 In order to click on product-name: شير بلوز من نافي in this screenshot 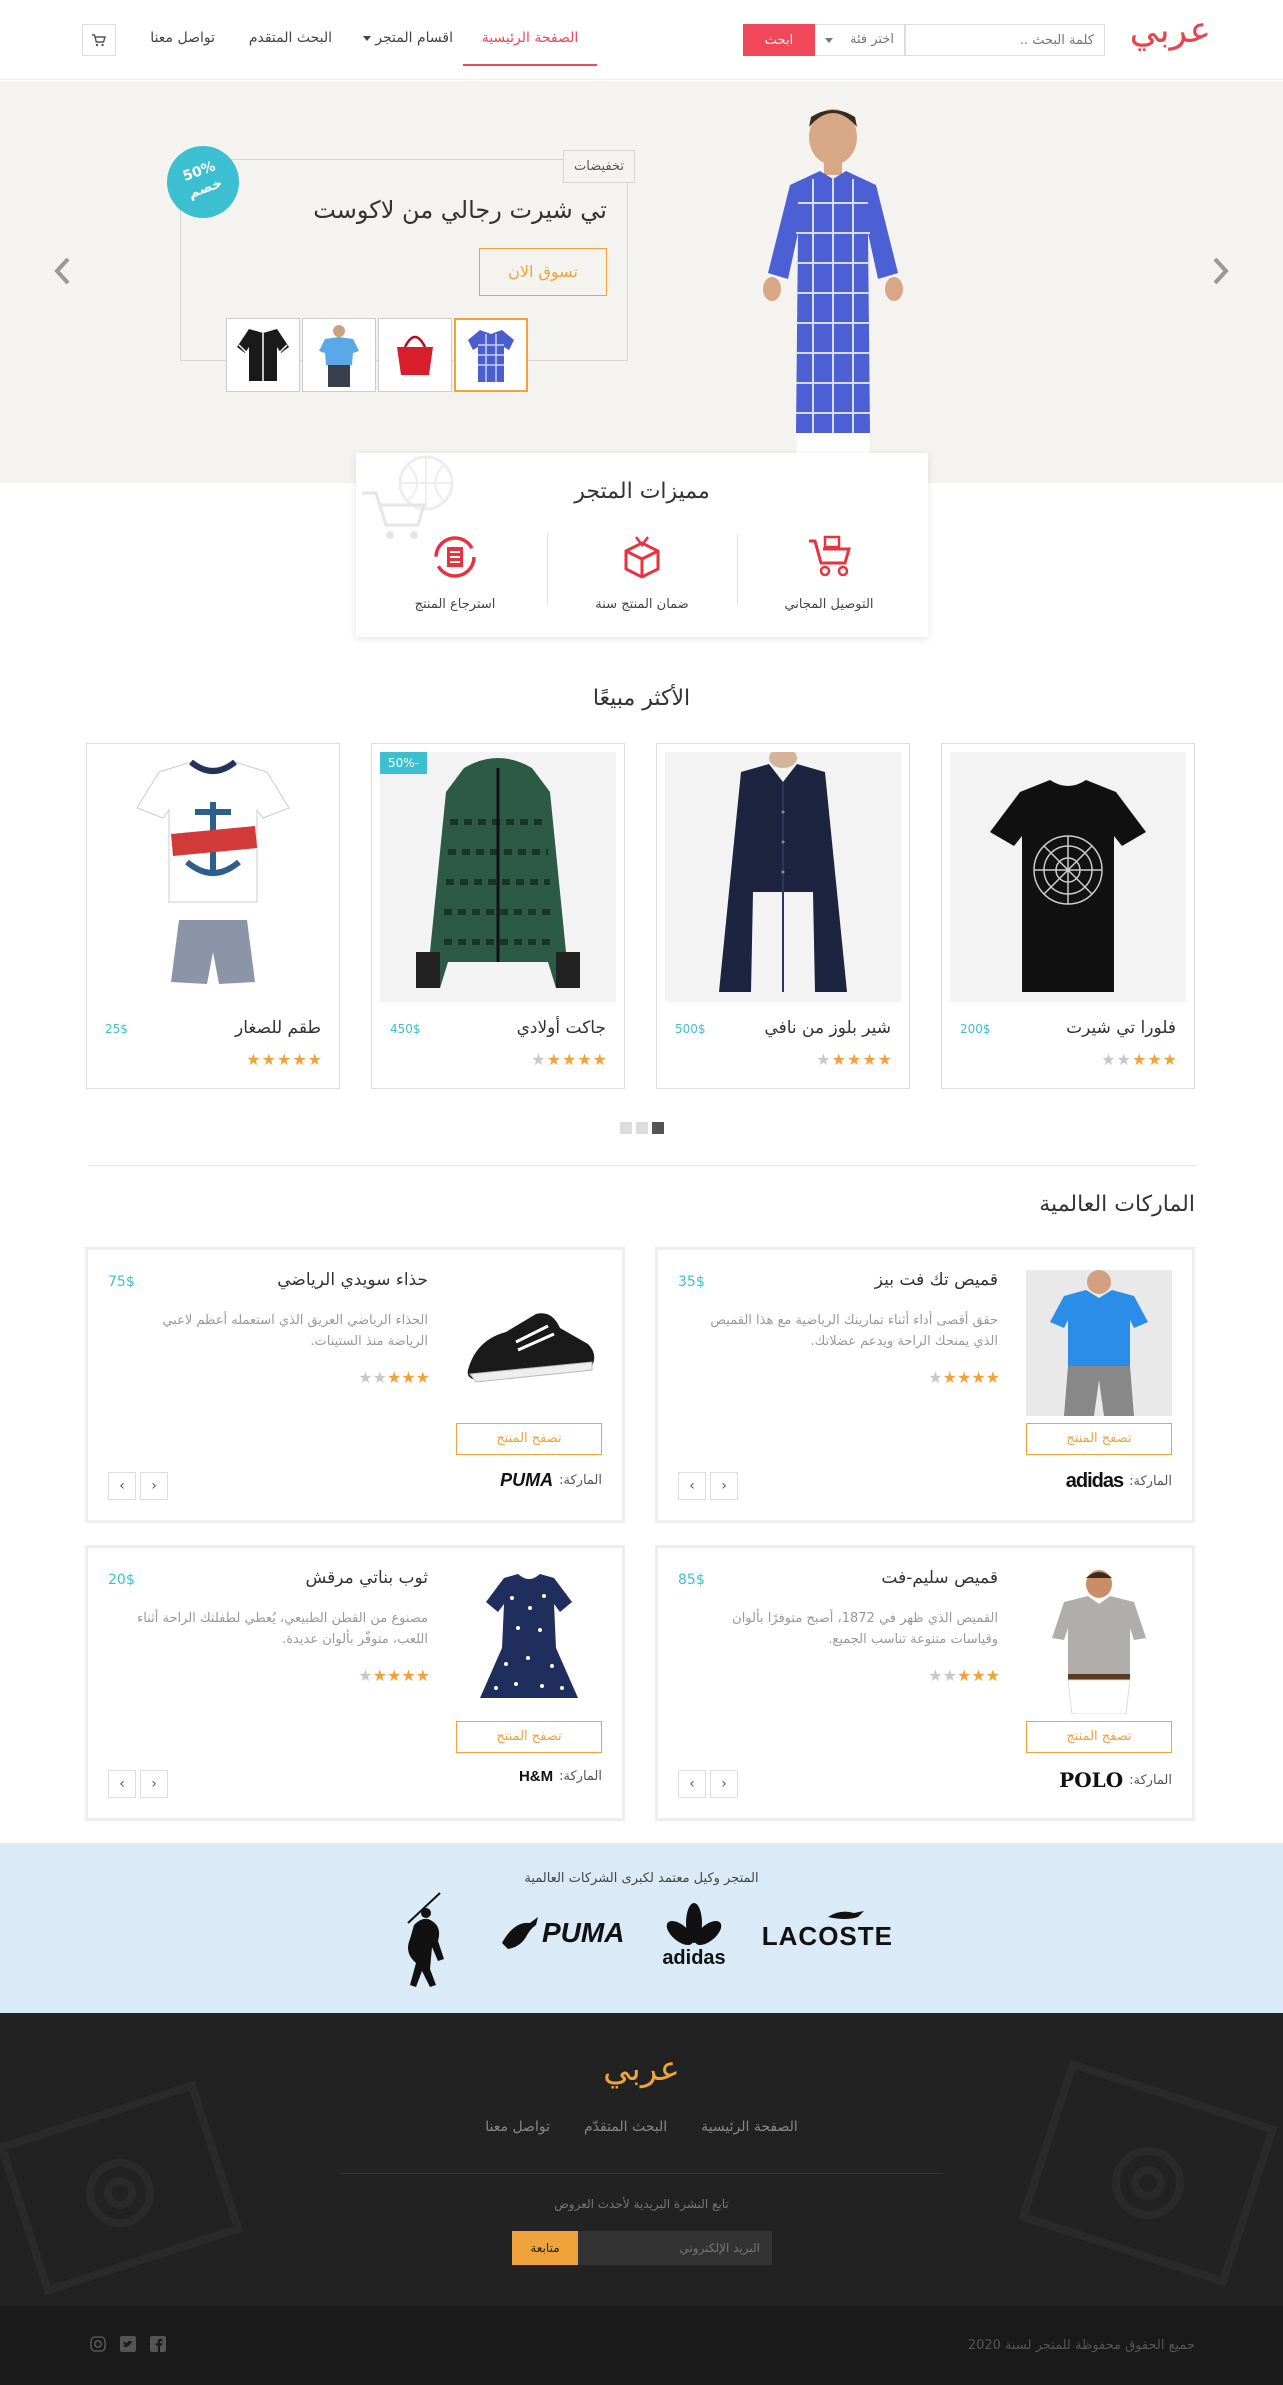, I will do `click(827, 1028)`.